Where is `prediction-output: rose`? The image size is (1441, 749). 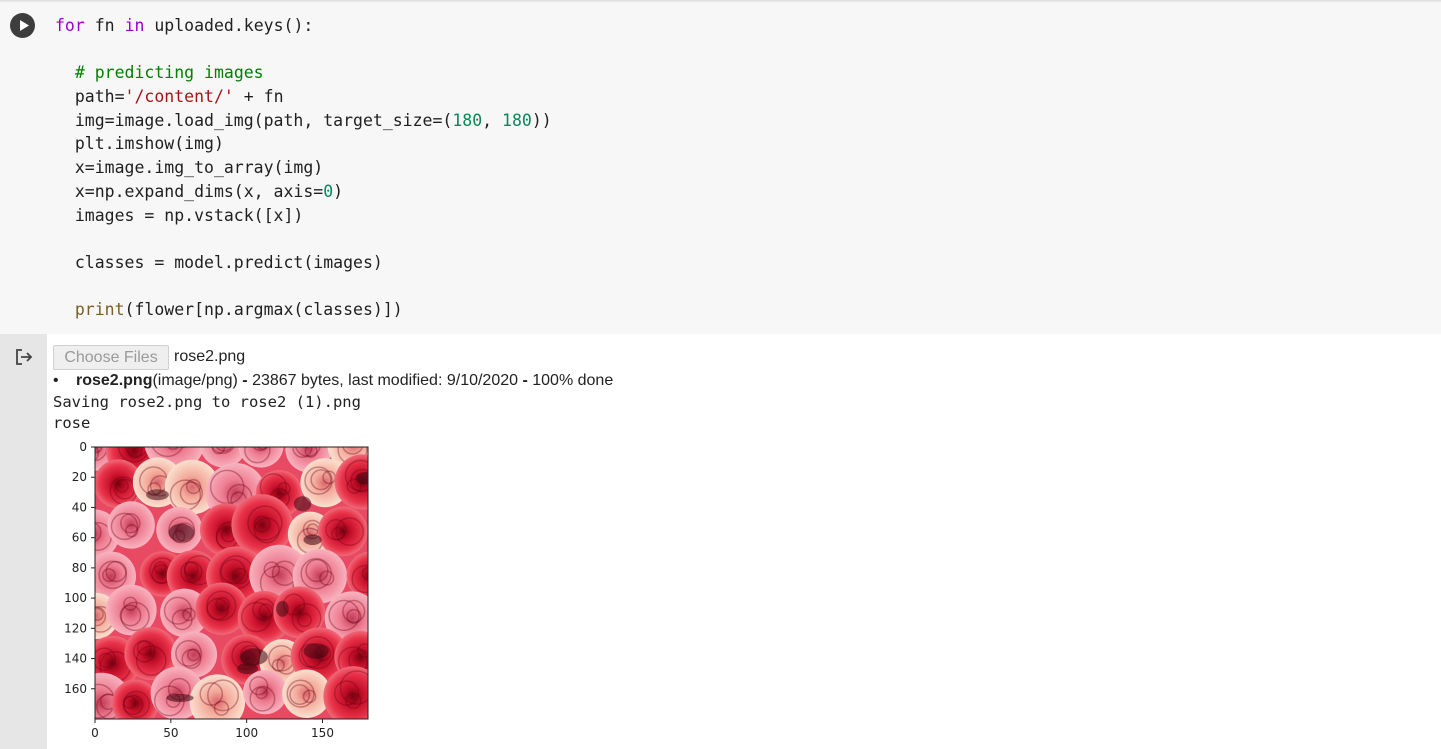 prediction-output: rose is located at coordinates (72, 423).